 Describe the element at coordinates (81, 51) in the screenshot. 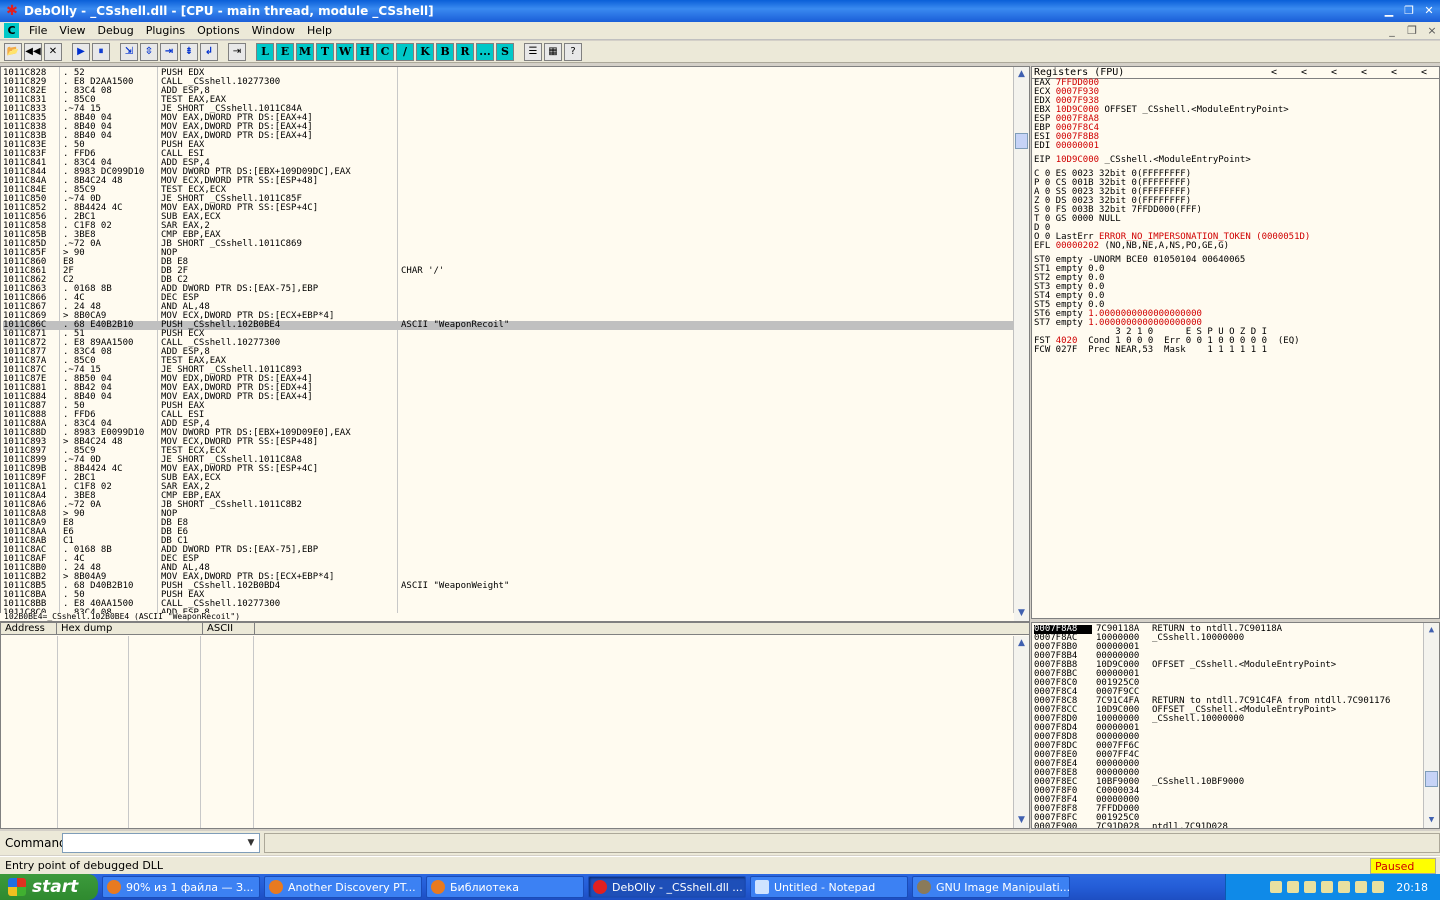

I see `run-icon: ▶` at that location.